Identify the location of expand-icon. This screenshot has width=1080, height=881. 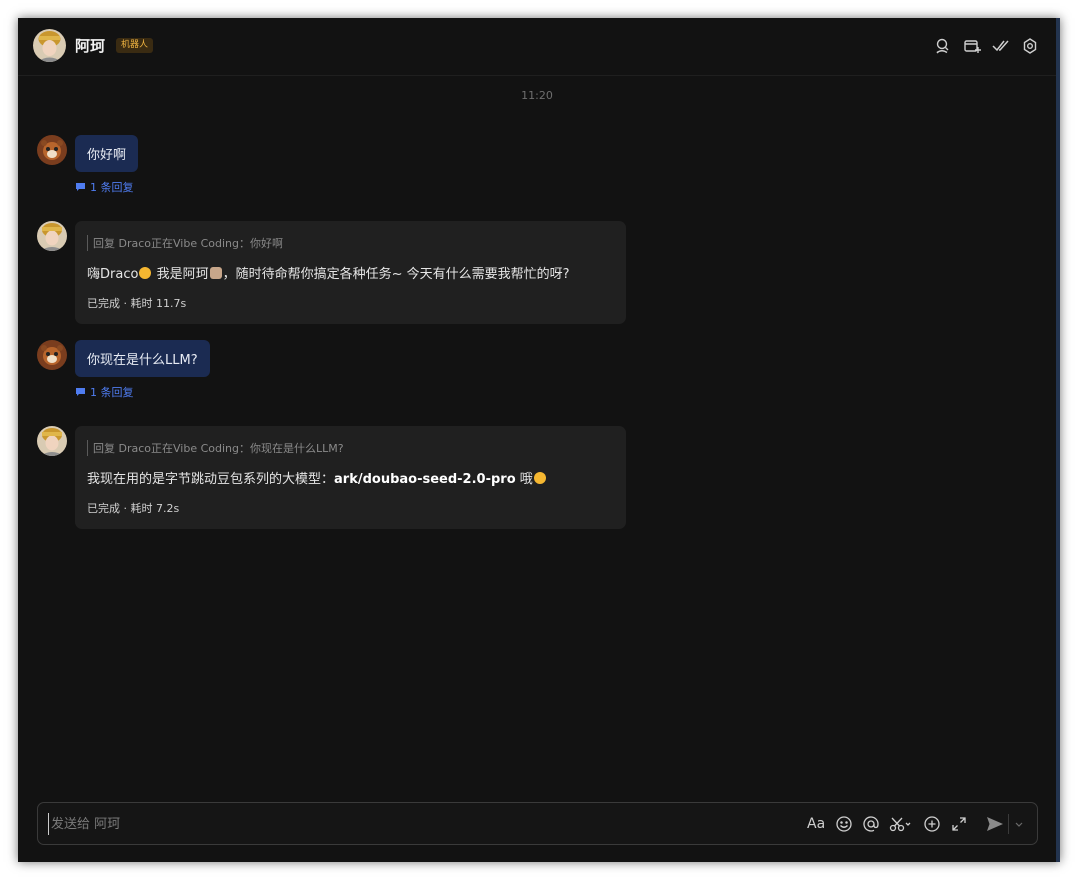
(959, 824).